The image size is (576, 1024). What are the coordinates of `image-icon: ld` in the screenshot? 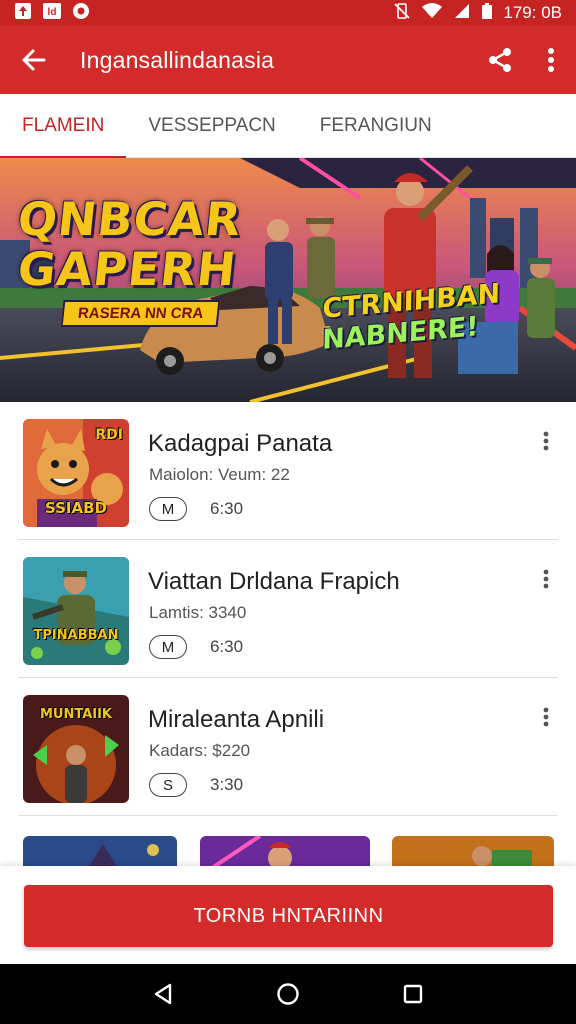 It's located at (52, 13).